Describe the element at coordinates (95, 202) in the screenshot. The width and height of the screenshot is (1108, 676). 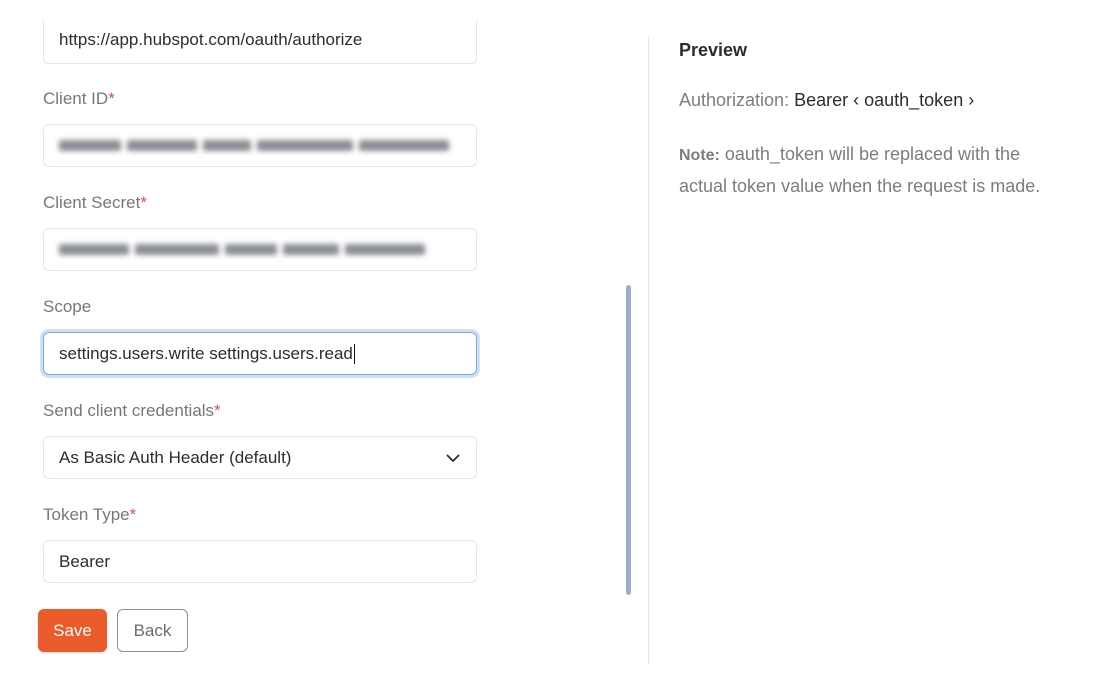
I see `client-secret-label: Client Secret*` at that location.